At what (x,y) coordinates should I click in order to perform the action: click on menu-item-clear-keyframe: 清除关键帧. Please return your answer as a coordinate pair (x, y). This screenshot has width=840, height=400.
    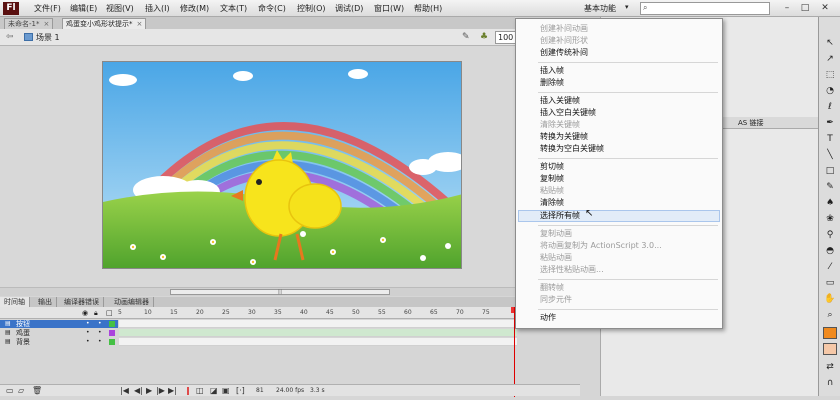
    Looking at the image, I should click on (560, 125).